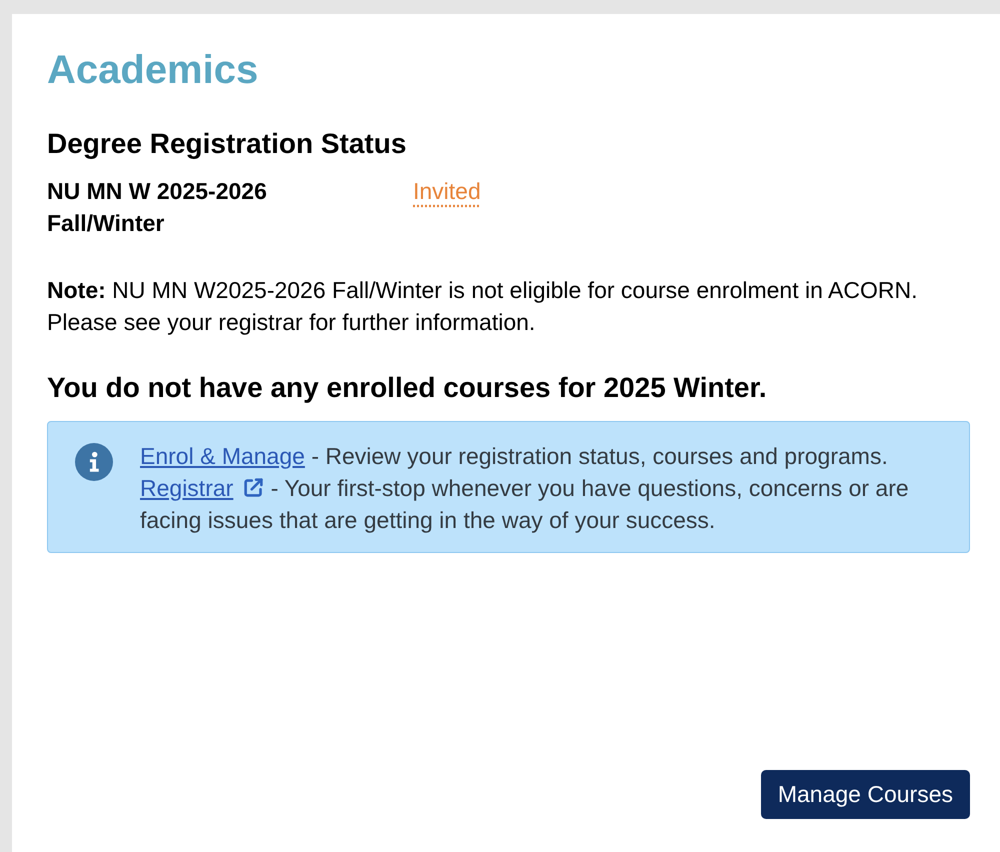  What do you see at coordinates (187, 488) in the screenshot?
I see `info-link: Registrar` at bounding box center [187, 488].